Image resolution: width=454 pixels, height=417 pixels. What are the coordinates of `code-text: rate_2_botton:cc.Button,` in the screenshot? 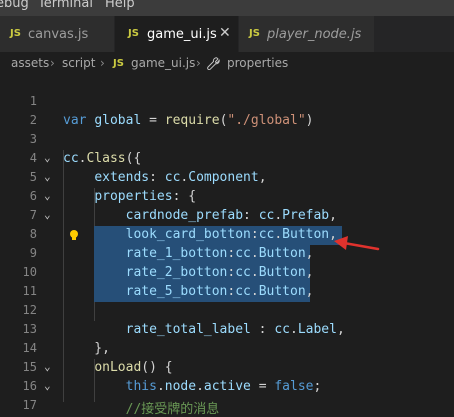 It's located at (188, 272).